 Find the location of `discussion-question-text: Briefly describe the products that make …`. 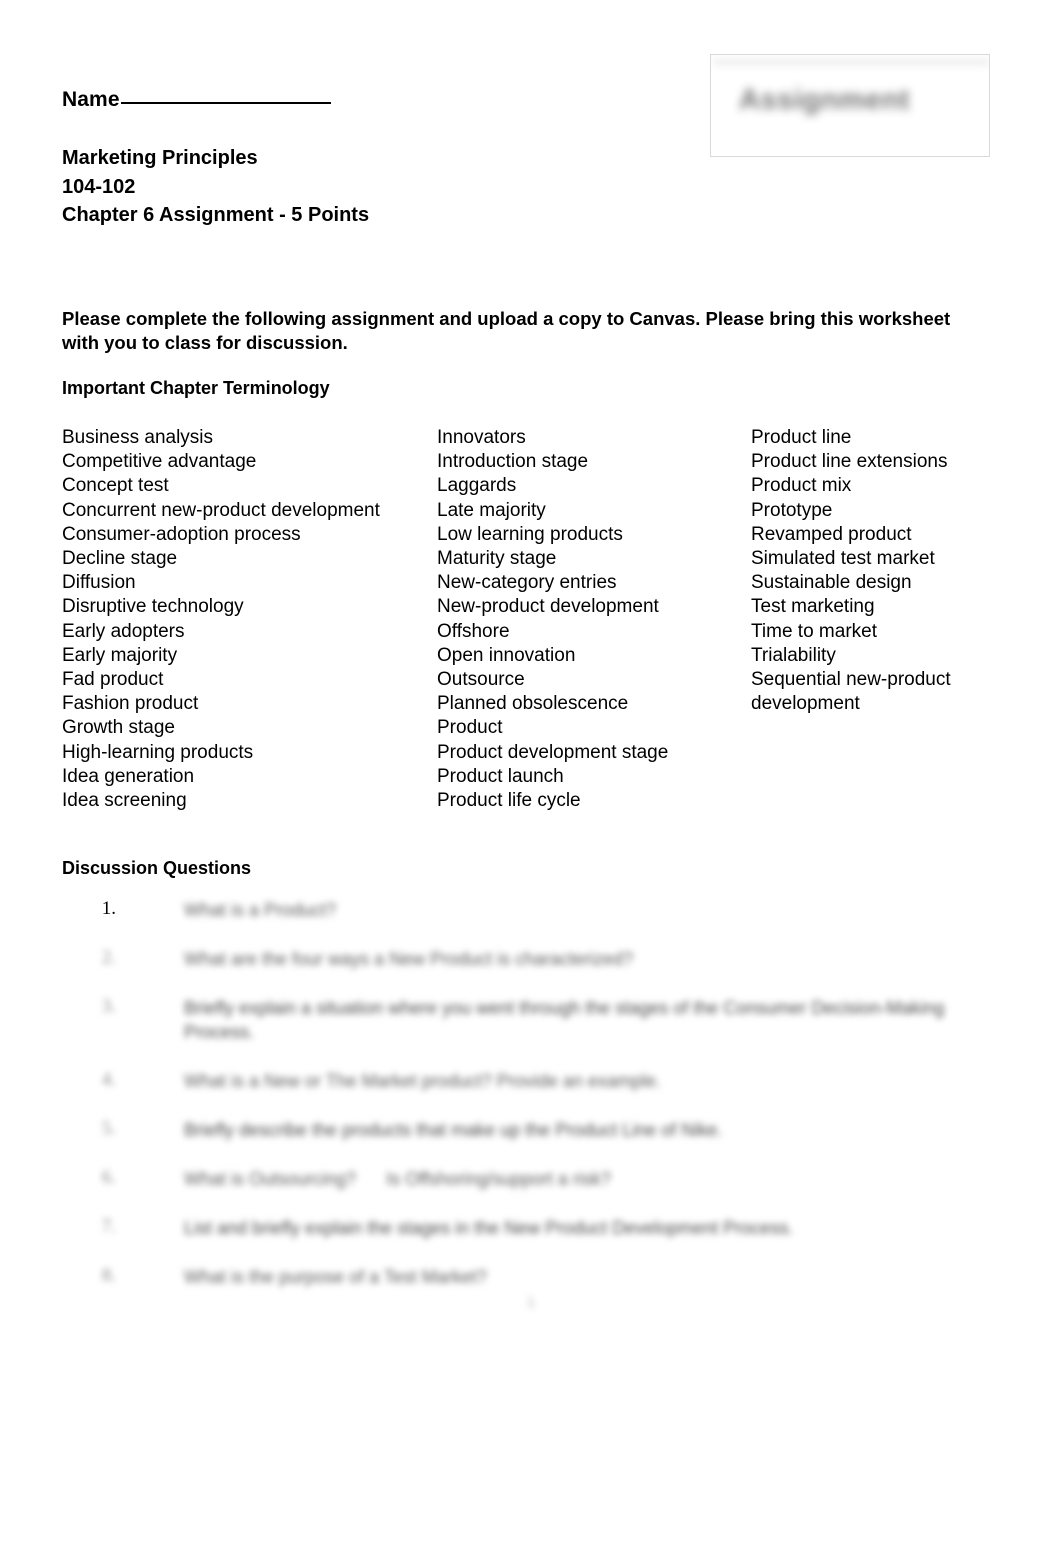

discussion-question-text: Briefly describe the products that make … is located at coordinates (453, 1130).